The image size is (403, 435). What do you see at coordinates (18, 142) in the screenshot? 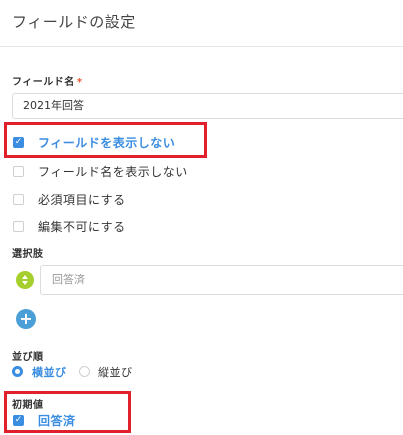
I see `hide-field-checkbox: ✓` at bounding box center [18, 142].